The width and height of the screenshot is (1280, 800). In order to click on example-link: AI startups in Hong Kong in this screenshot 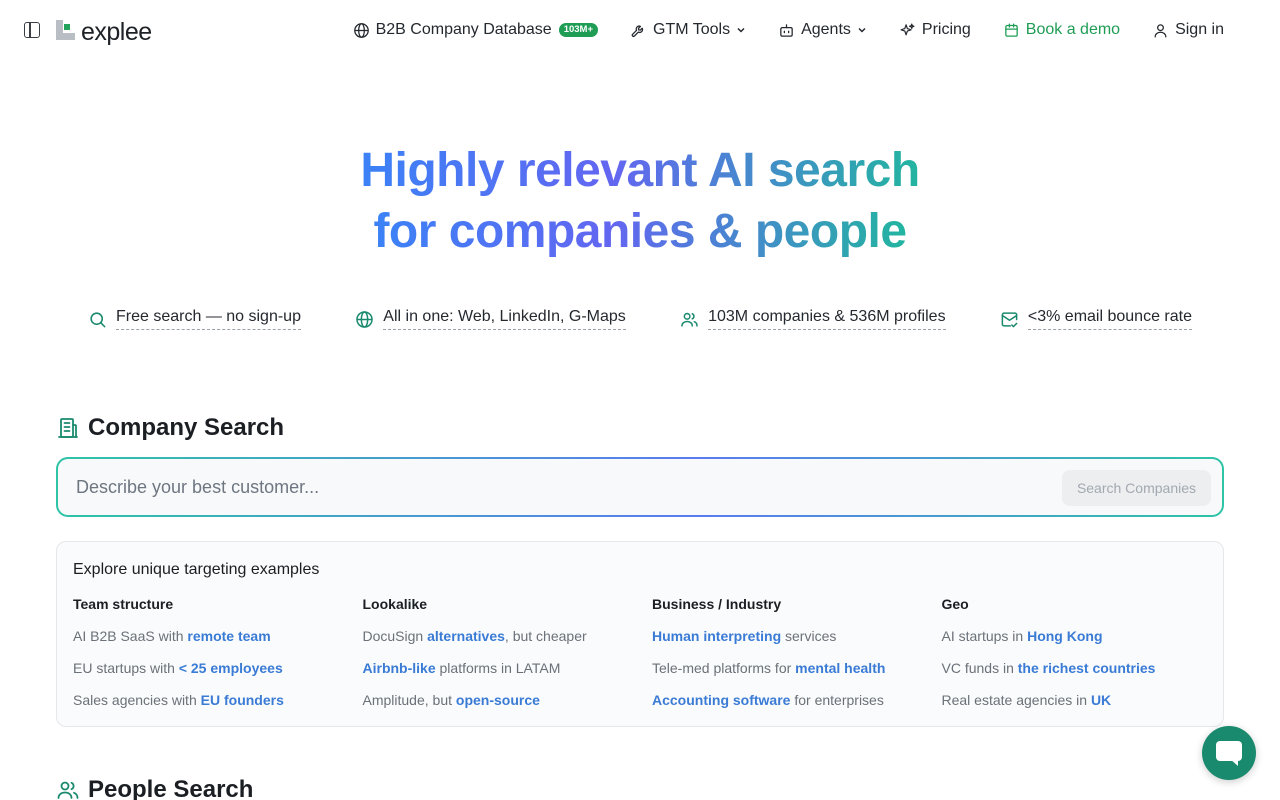, I will do `click(1087, 636)`.